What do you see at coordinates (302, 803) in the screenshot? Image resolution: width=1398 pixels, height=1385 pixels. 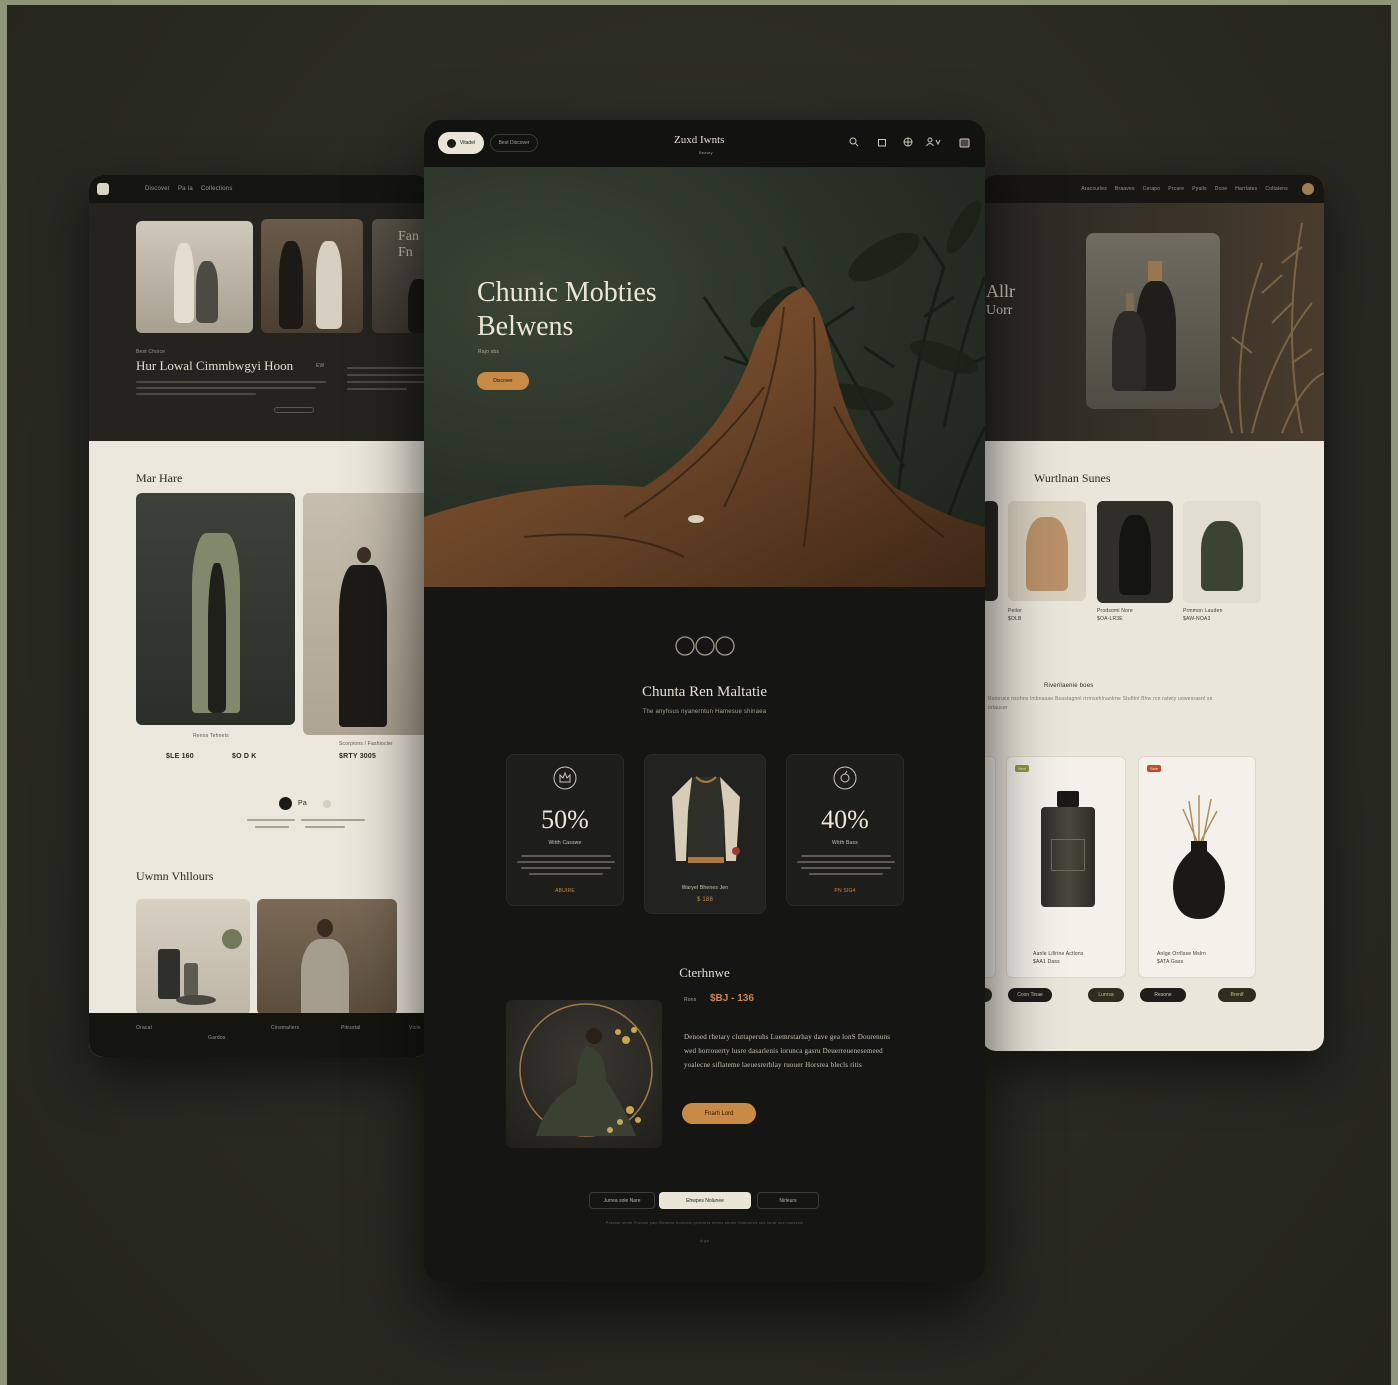 I see `pager-label: Pa` at bounding box center [302, 803].